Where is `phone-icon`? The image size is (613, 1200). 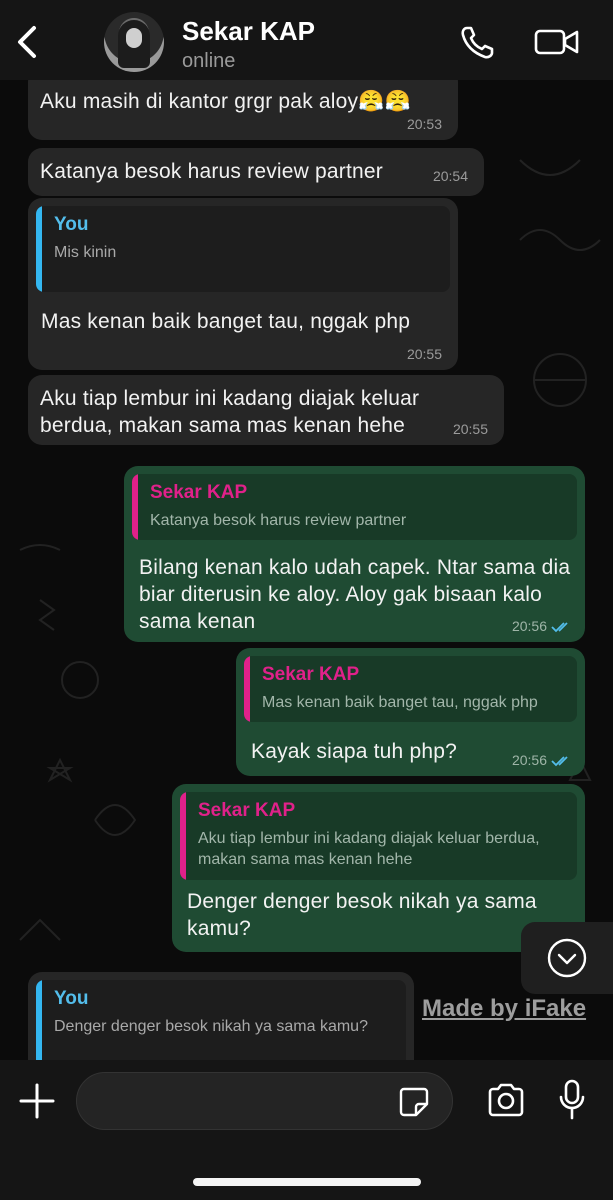
phone-icon is located at coordinates (480, 42).